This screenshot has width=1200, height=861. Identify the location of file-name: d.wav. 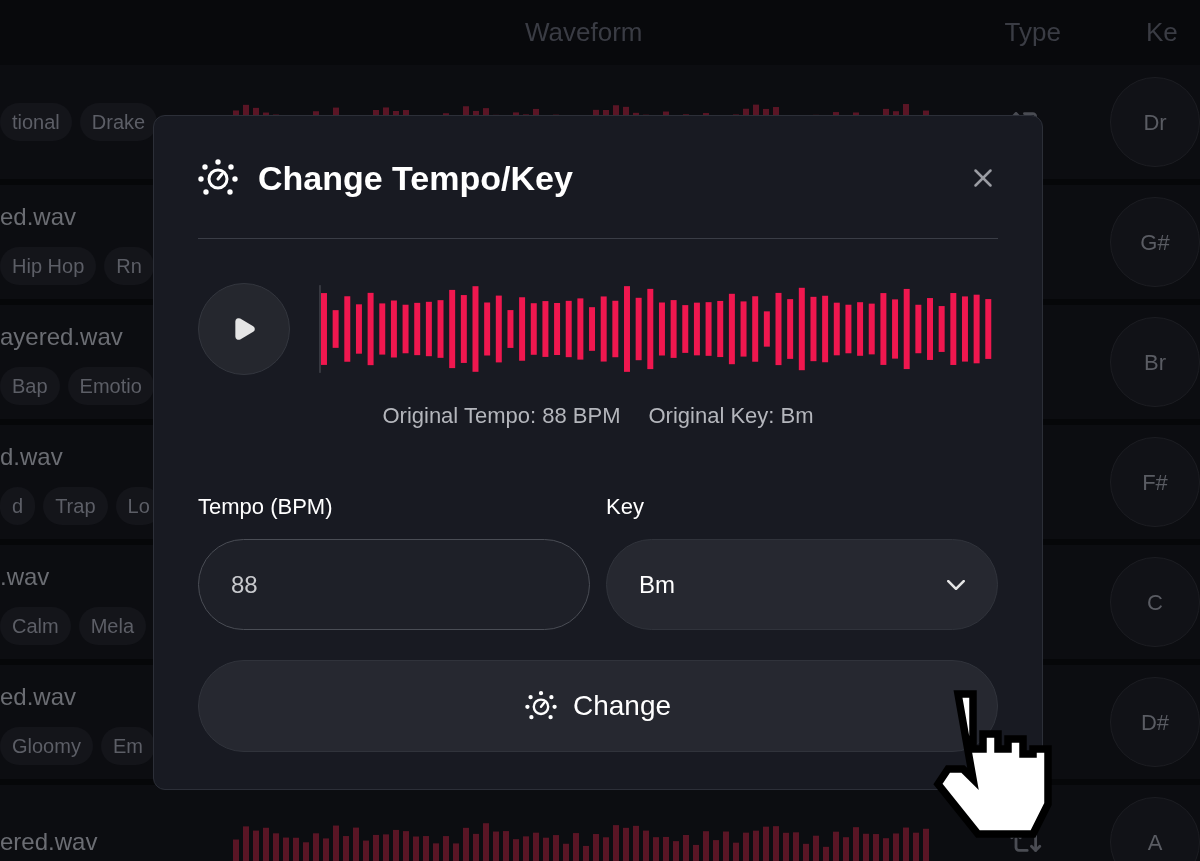
(32, 457).